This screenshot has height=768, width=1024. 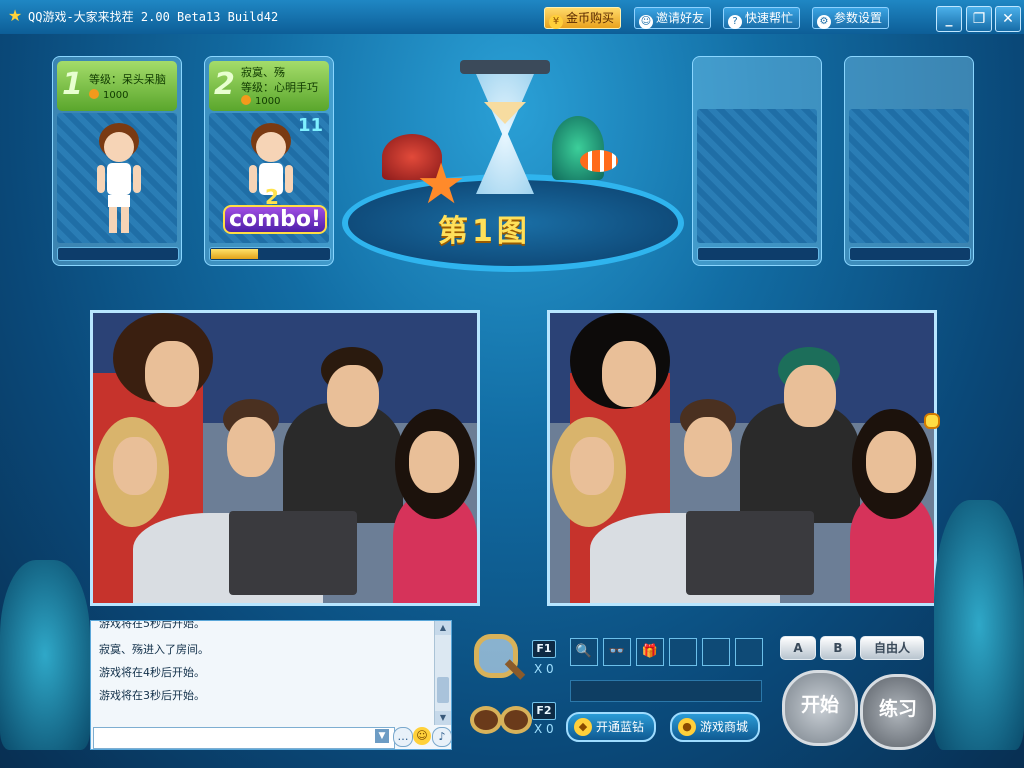 What do you see at coordinates (154, 649) in the screenshot?
I see `chat-message: 寂寞、殇进入了房间。` at bounding box center [154, 649].